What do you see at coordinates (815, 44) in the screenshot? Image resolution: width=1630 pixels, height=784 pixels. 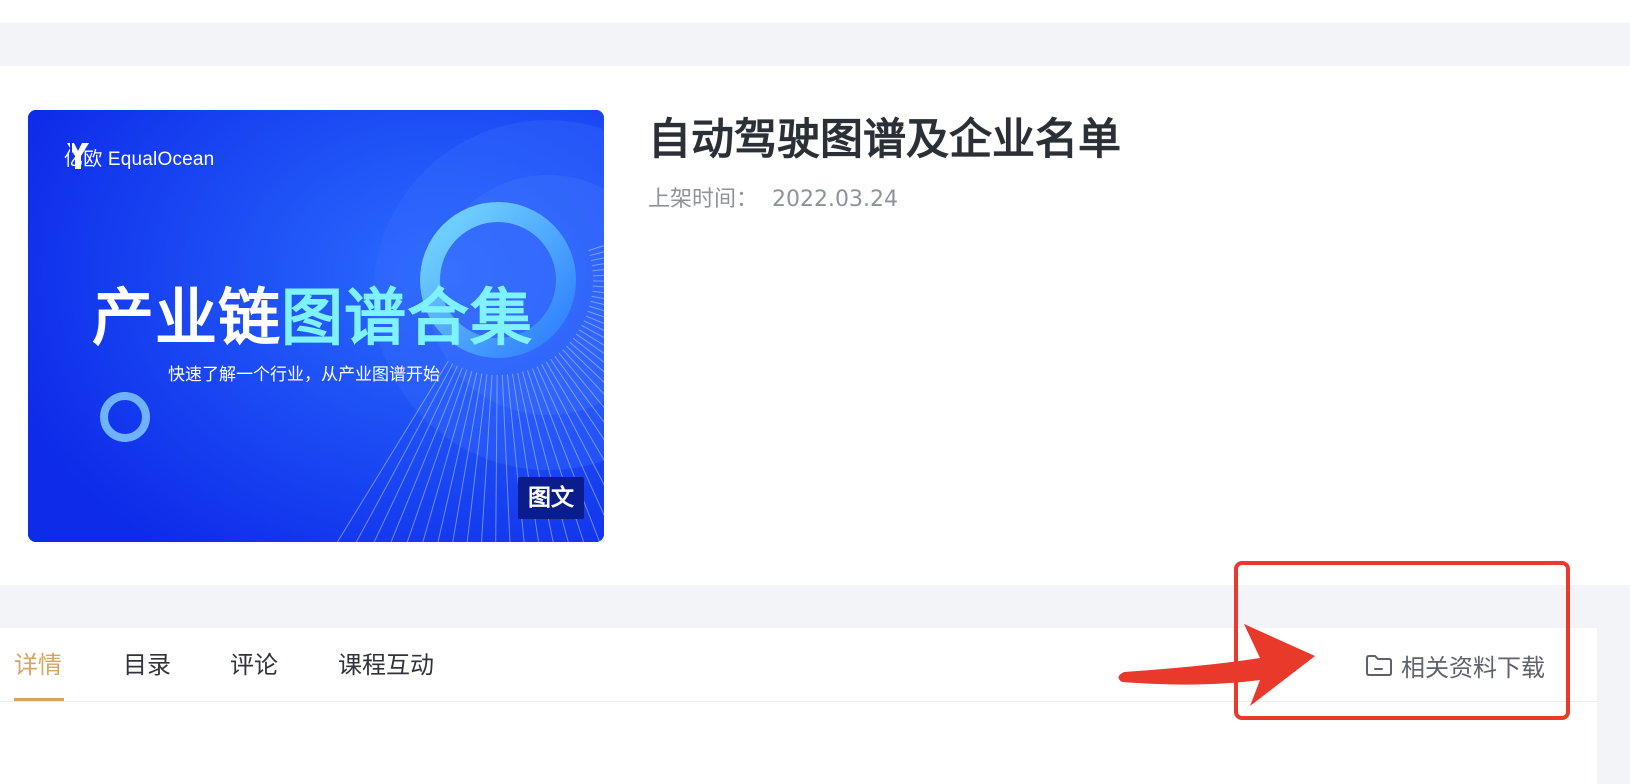 I see `section-separator` at bounding box center [815, 44].